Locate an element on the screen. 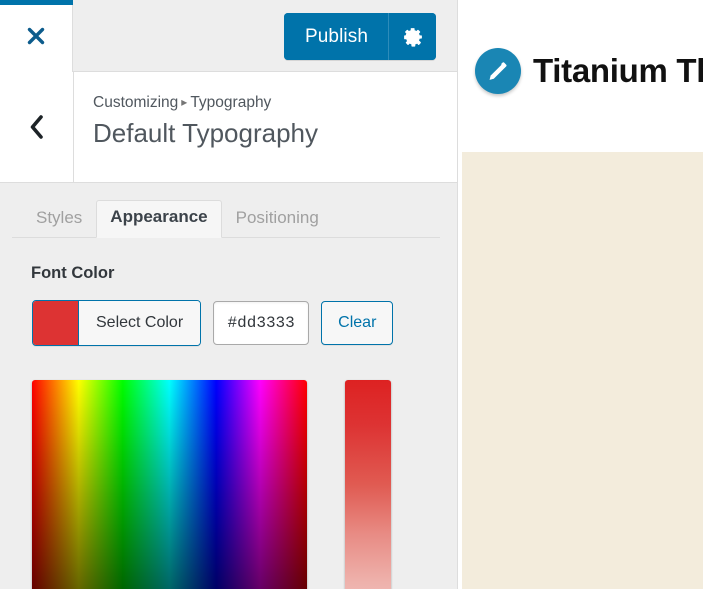 The height and width of the screenshot is (589, 703). select-color-button: Select Color is located at coordinates (117, 323).